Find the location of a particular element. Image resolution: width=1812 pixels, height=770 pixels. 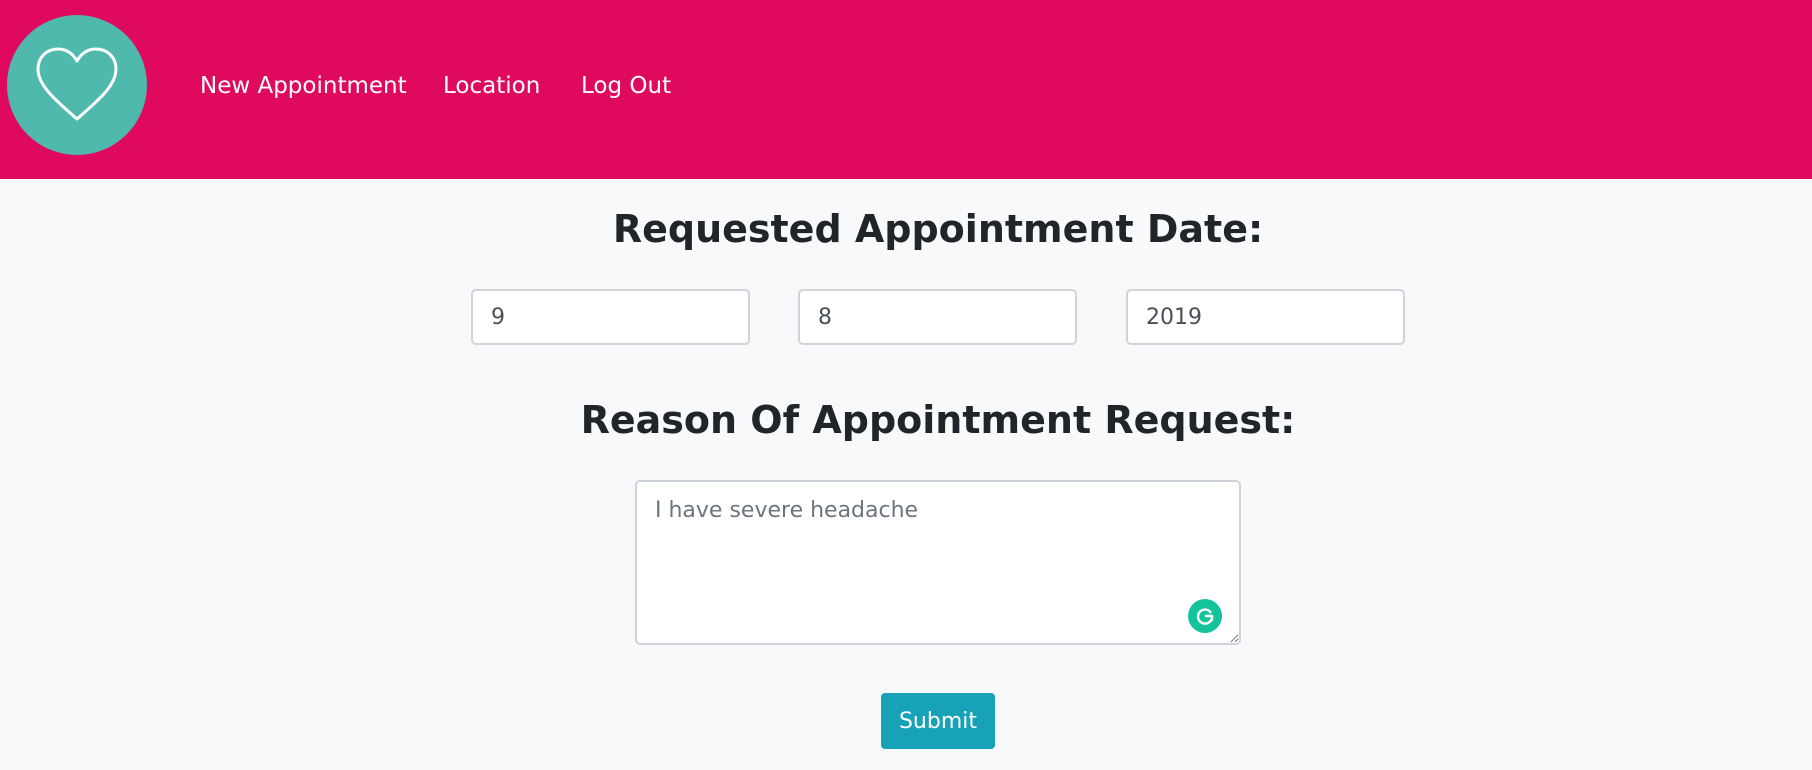

grammarly-g-icon is located at coordinates (1205, 616).